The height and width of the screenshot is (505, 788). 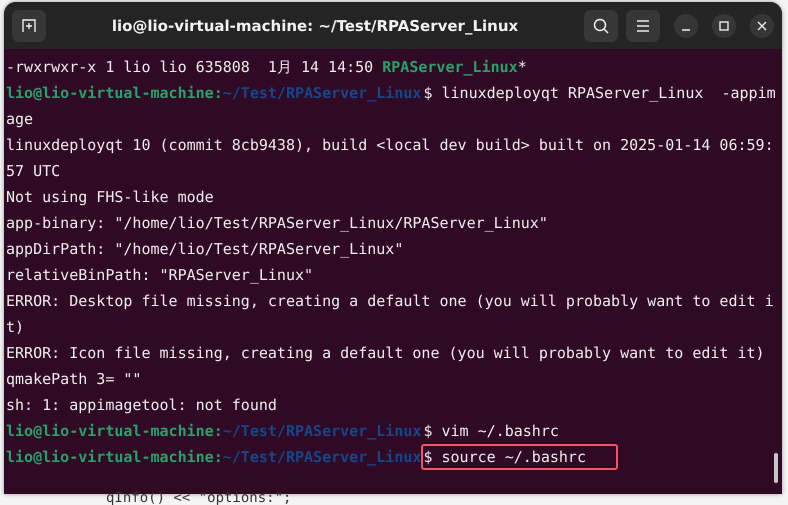 I want to click on minimize-icon, so click(x=686, y=29).